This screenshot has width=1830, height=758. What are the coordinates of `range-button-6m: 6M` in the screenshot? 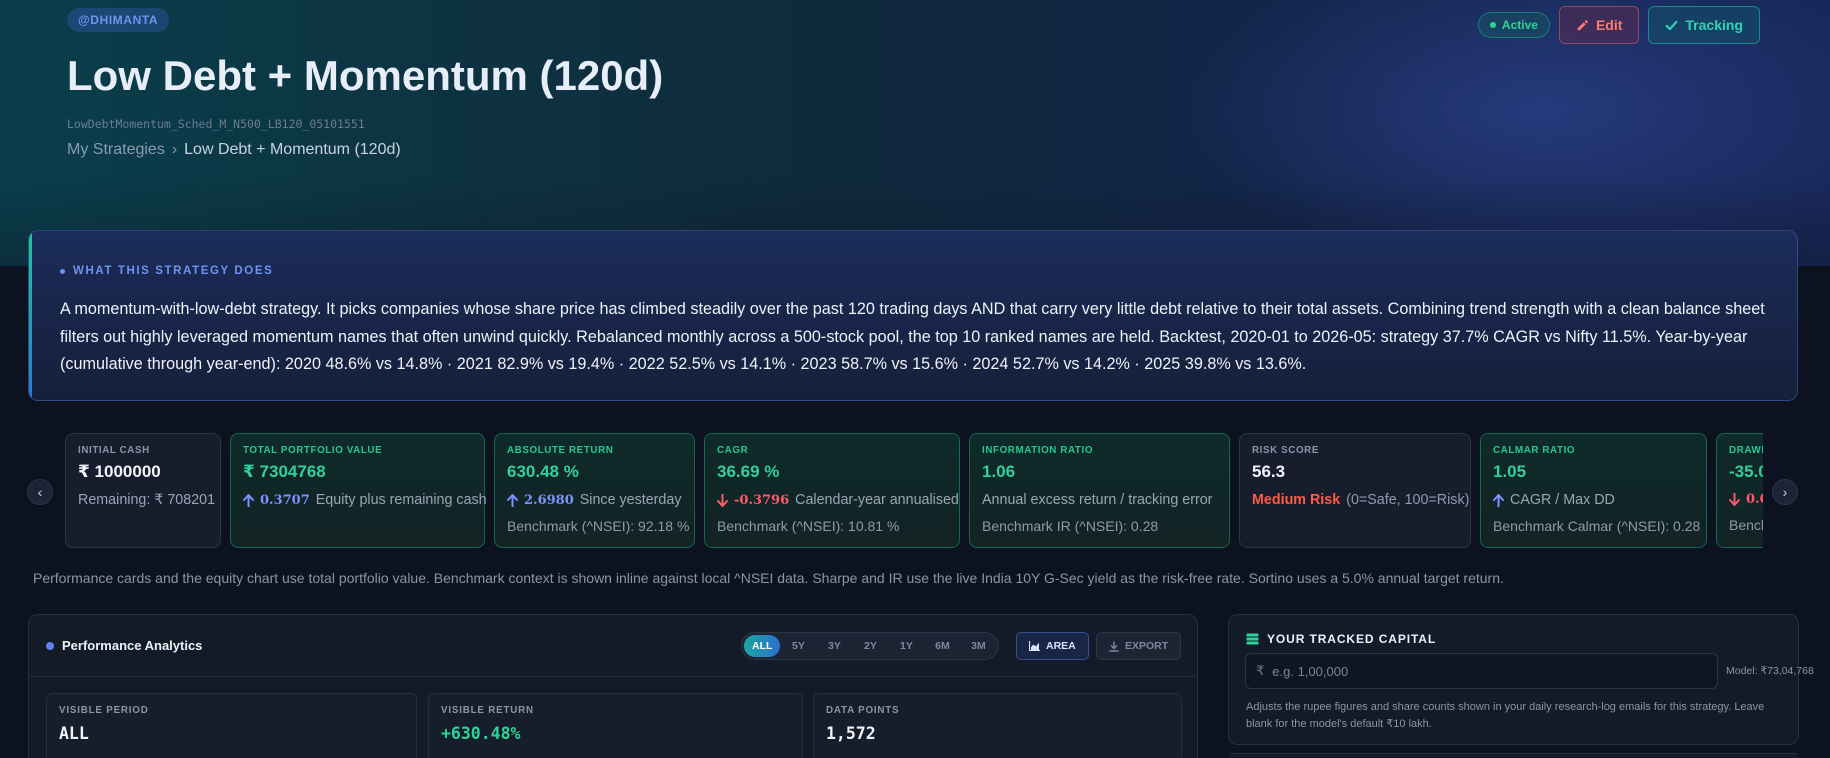 It's located at (942, 646).